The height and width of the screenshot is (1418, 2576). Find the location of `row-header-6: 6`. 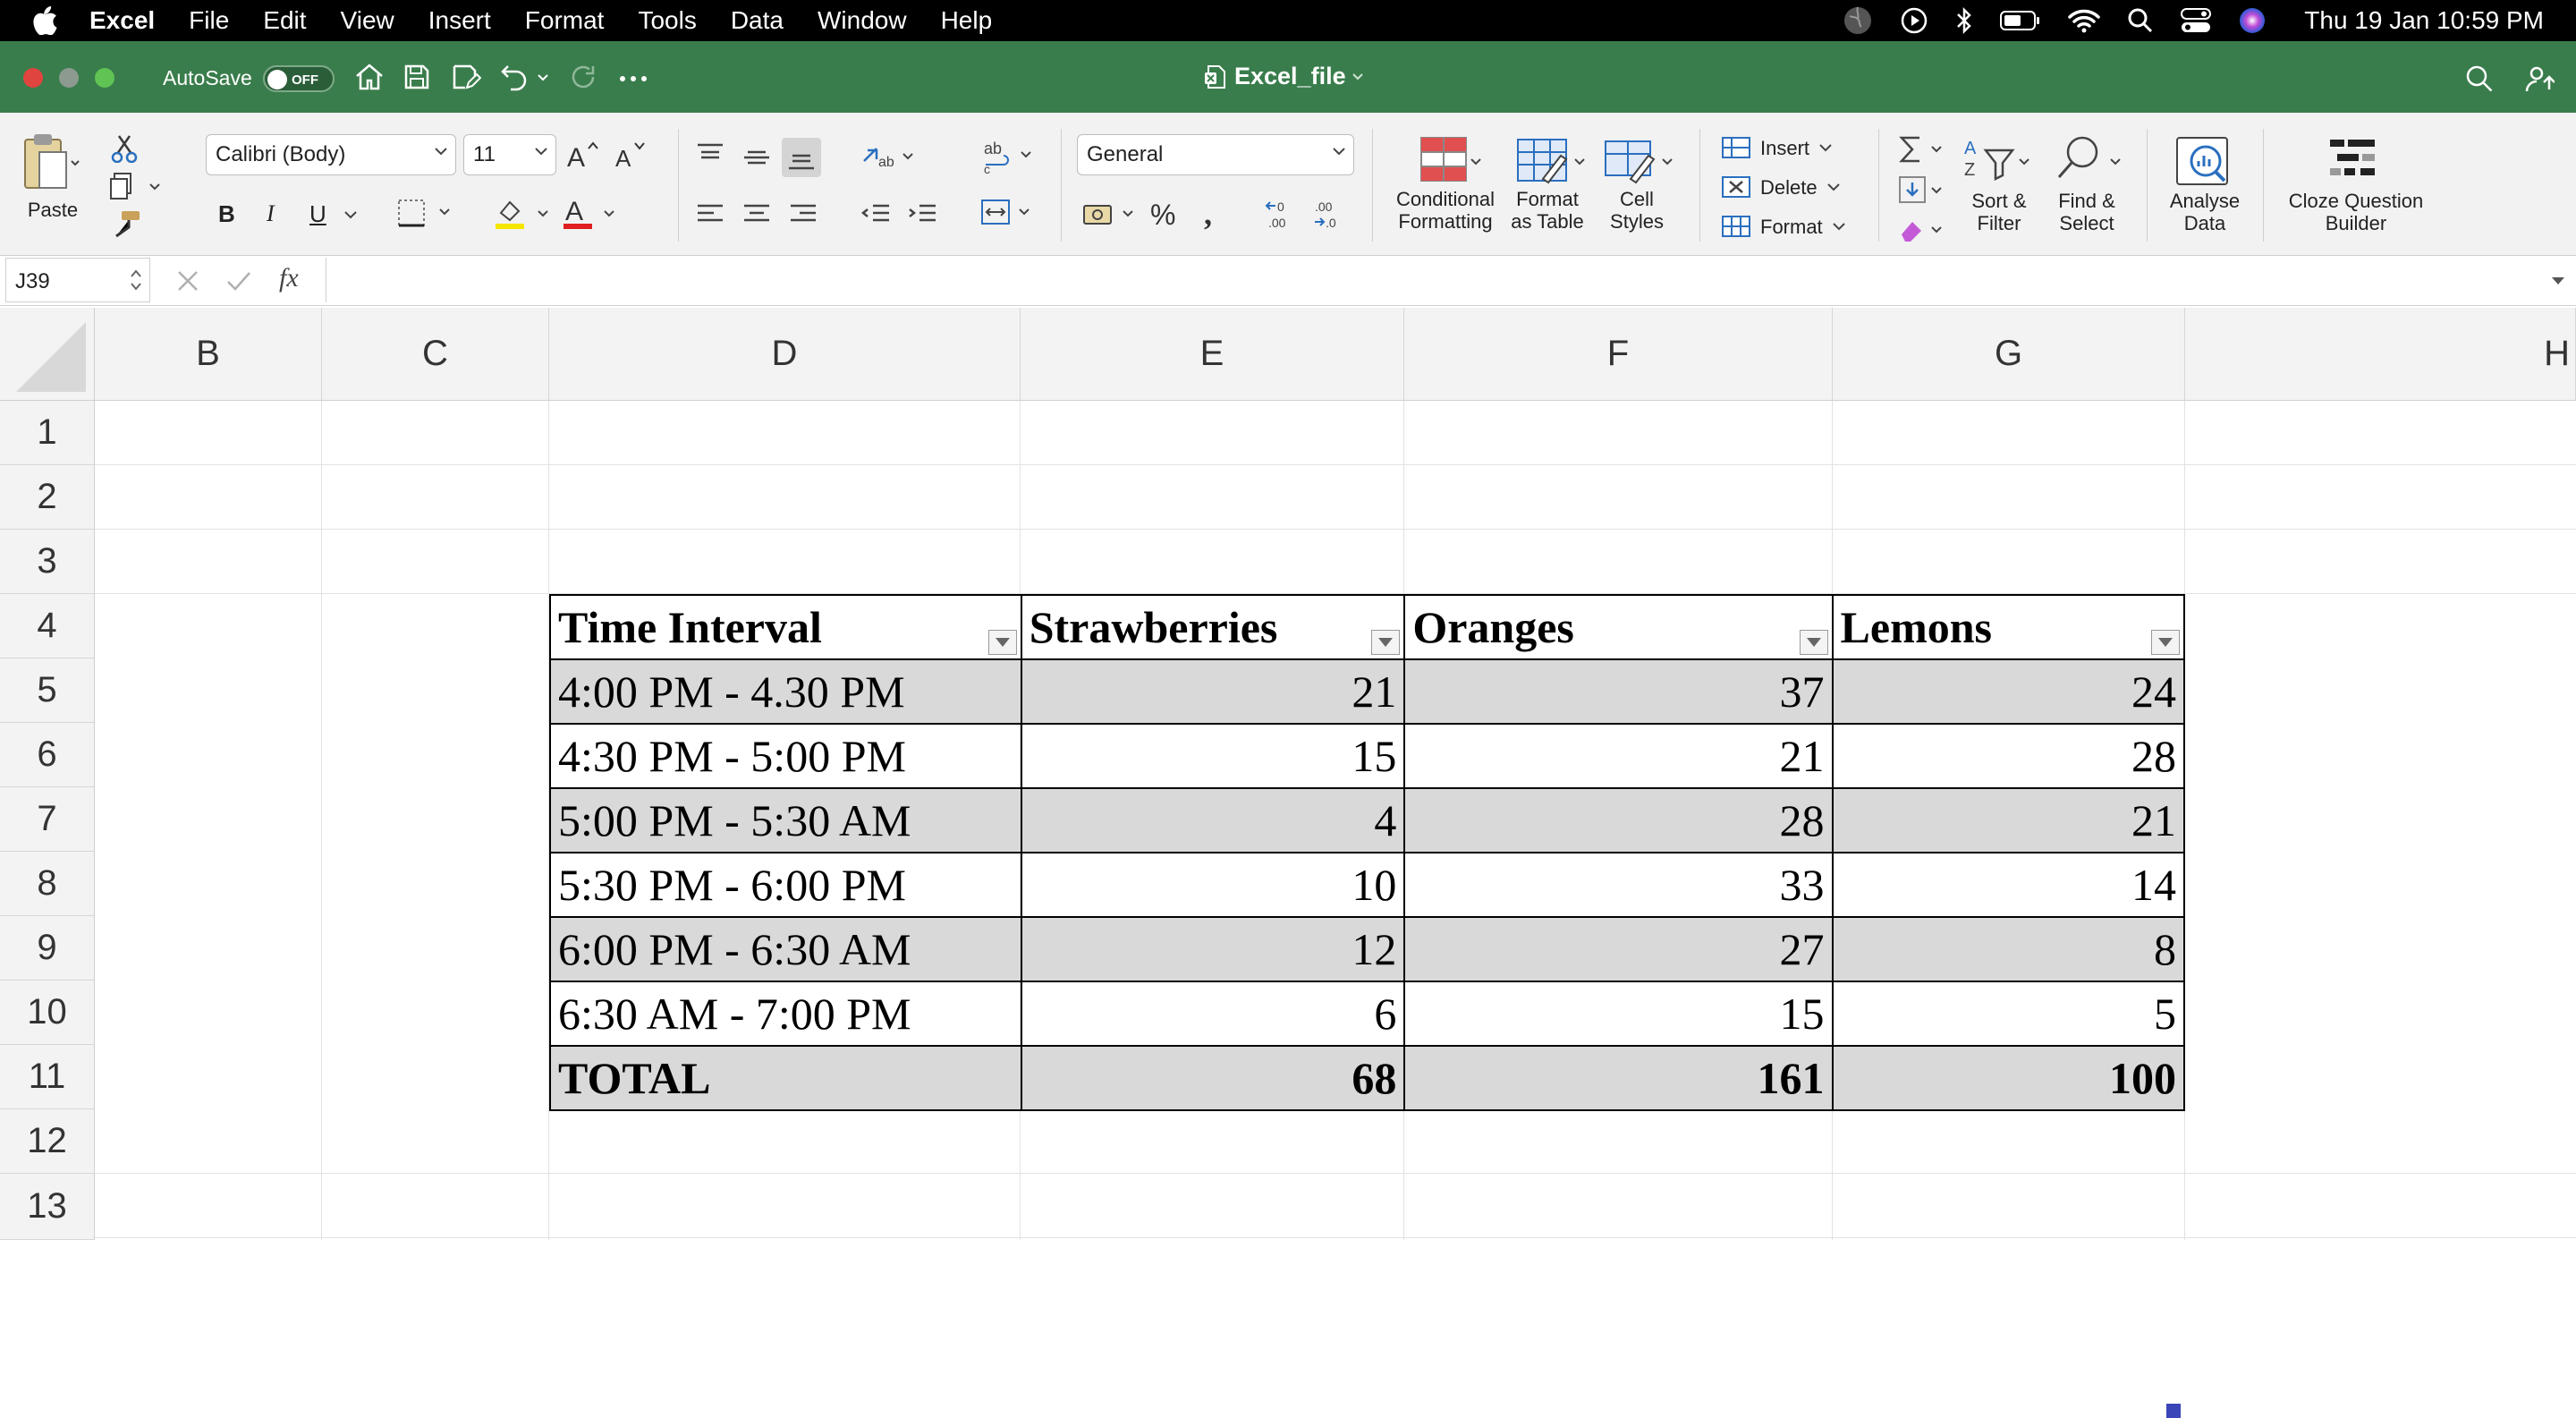

row-header-6: 6 is located at coordinates (47, 755).